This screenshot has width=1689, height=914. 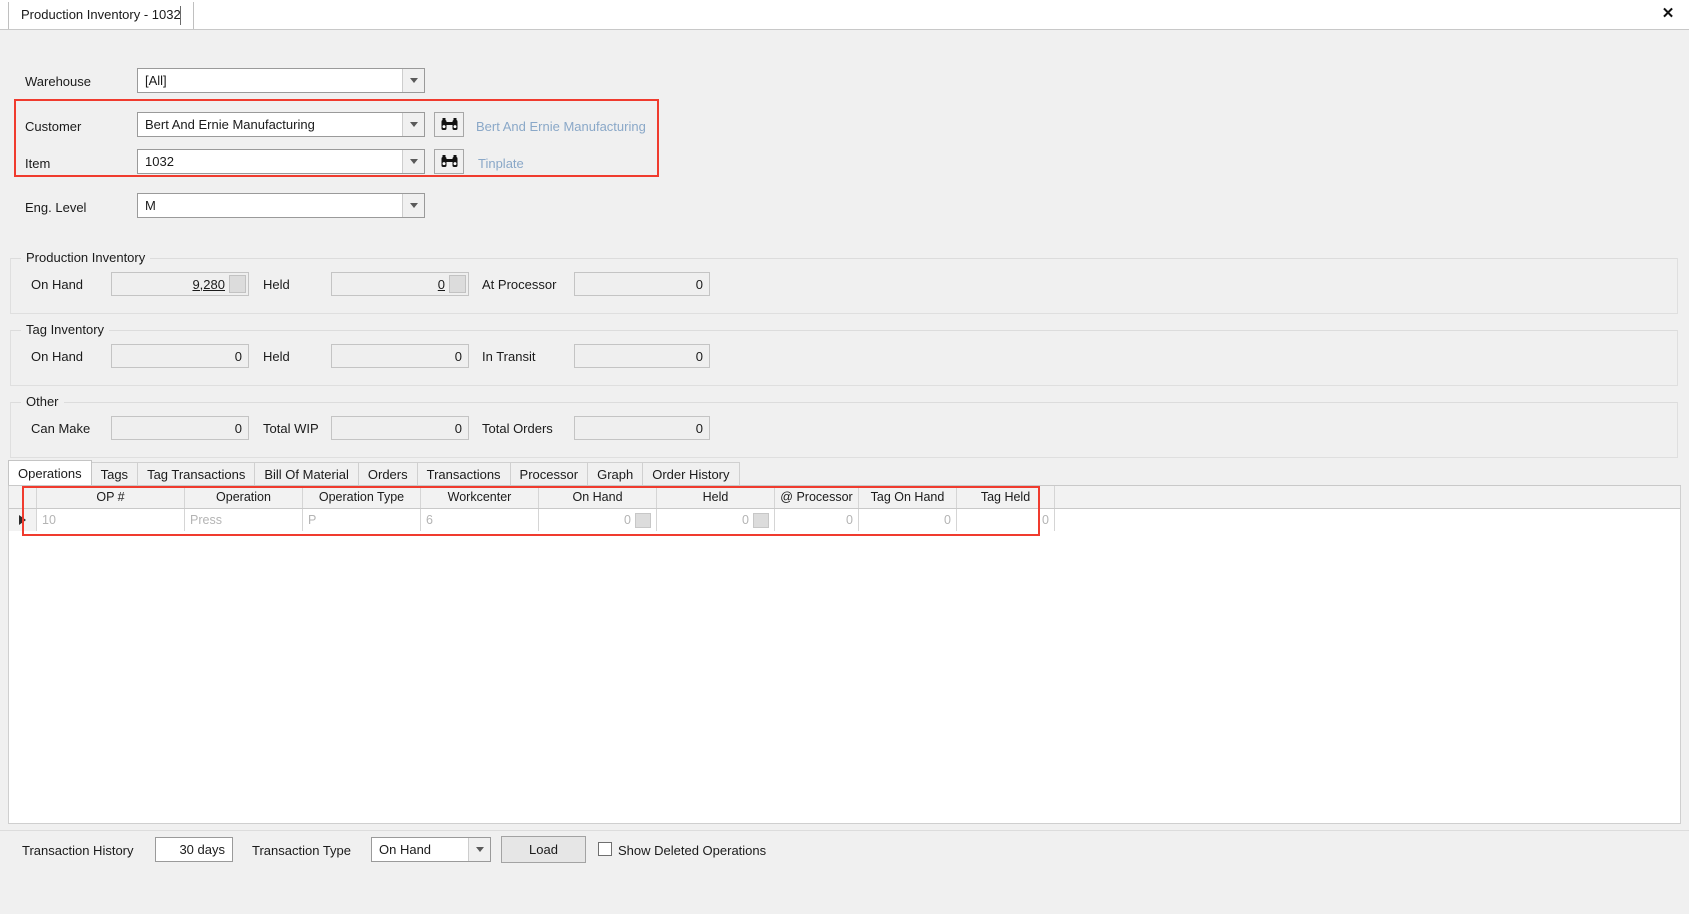 I want to click on transaction-history-input: 30 days, so click(x=194, y=849).